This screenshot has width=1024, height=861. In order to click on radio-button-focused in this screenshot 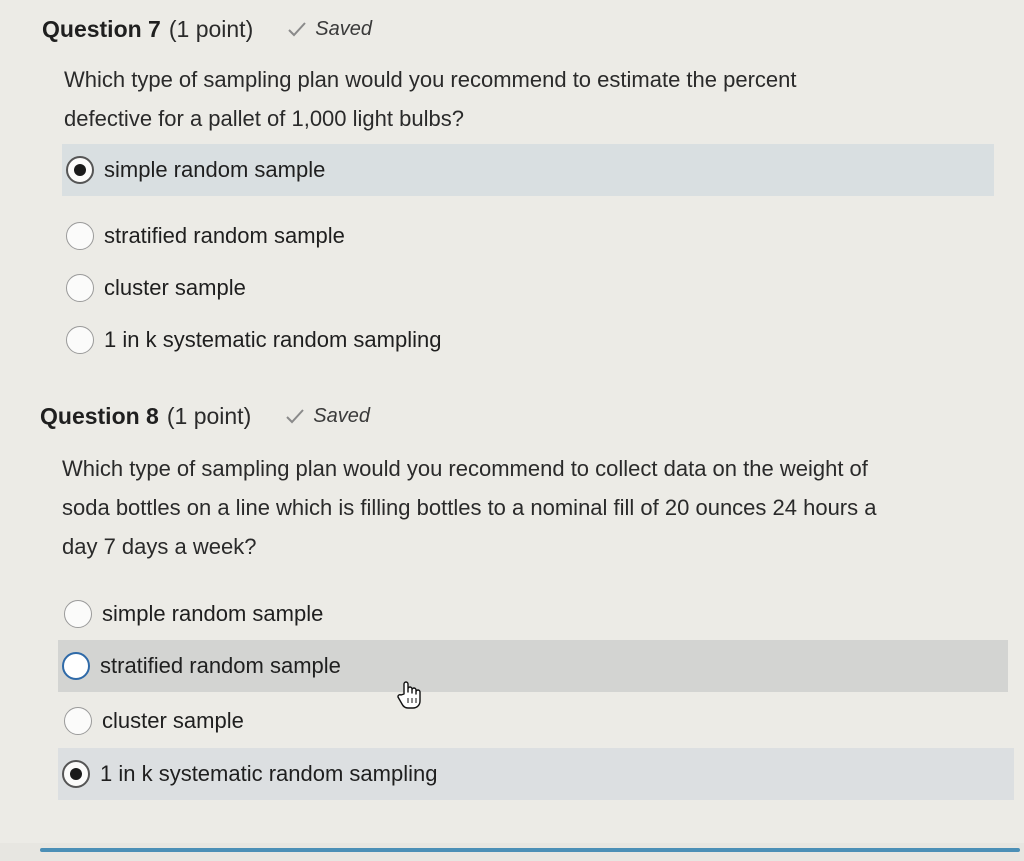, I will do `click(76, 666)`.